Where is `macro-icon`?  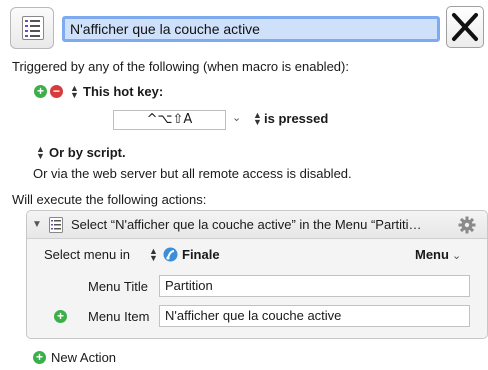 macro-icon is located at coordinates (32, 28).